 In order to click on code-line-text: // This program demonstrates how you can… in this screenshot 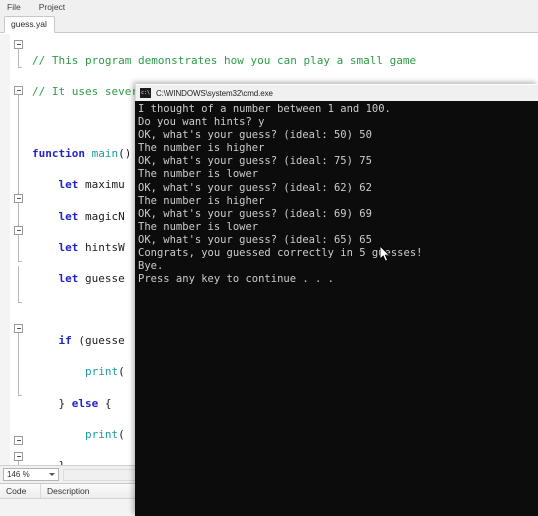, I will do `click(224, 60)`.